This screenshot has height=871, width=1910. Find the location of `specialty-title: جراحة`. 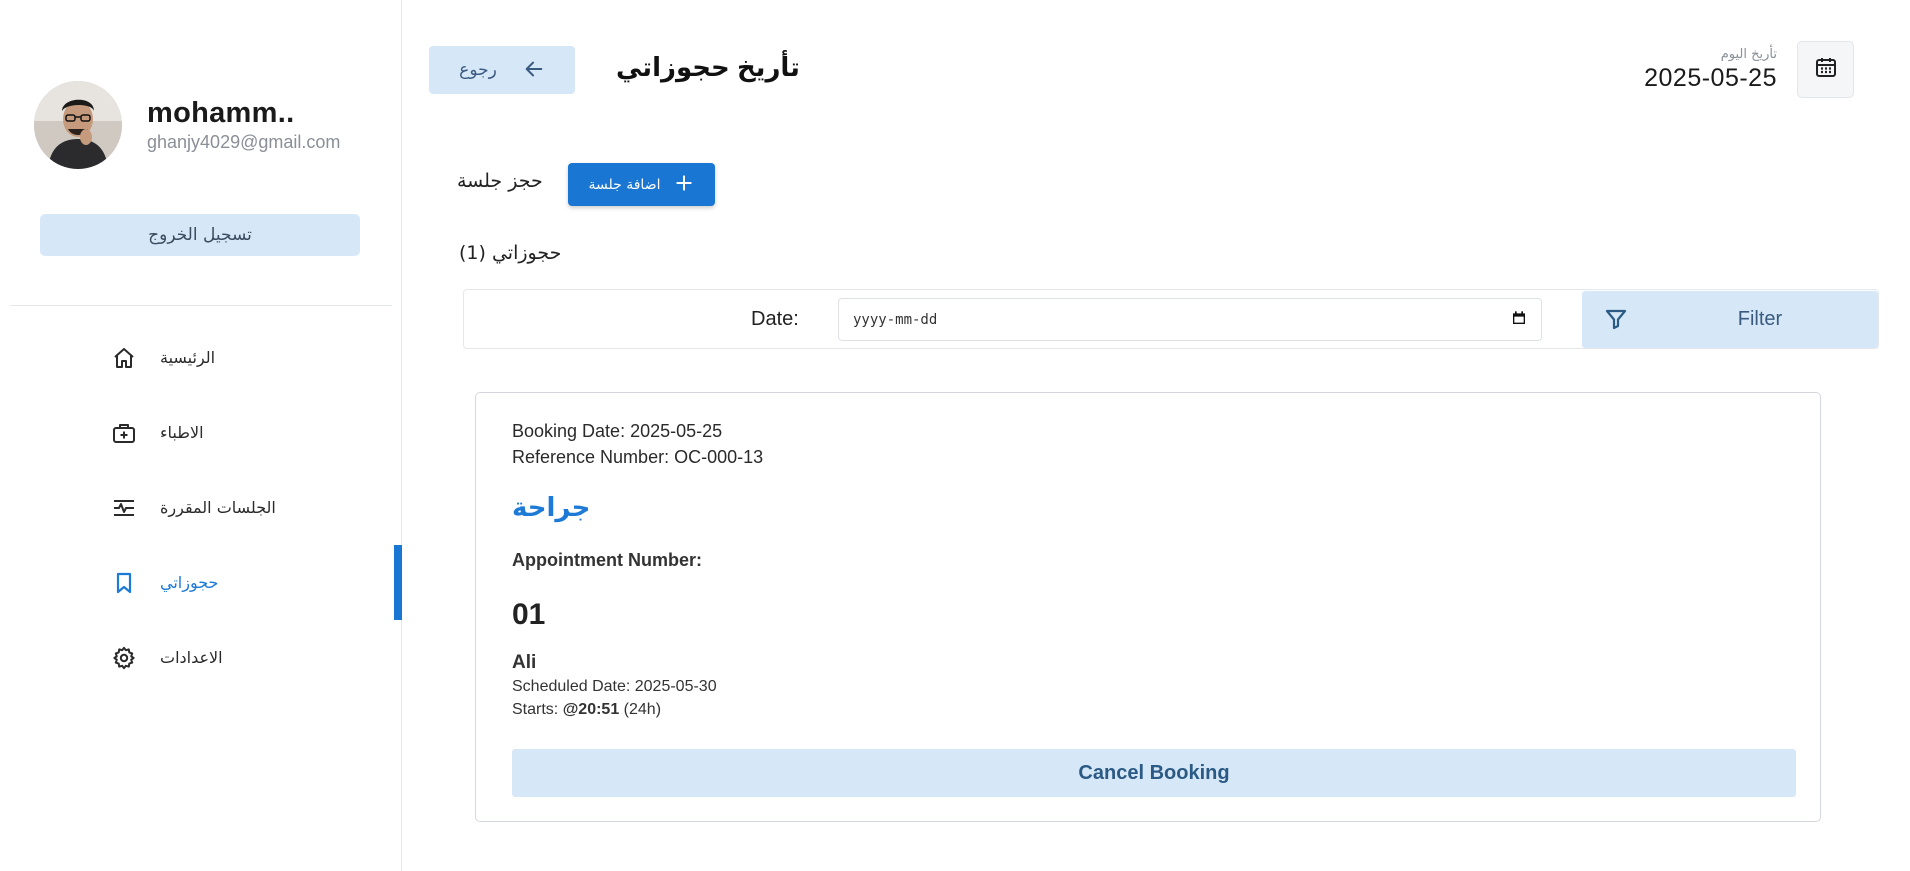

specialty-title: جراحة is located at coordinates (551, 508).